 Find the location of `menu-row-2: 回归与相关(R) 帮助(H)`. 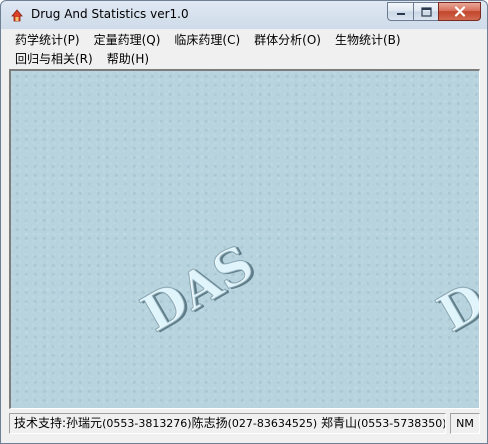

menu-row-2: 回归与相关(R) 帮助(H) is located at coordinates (82, 59).